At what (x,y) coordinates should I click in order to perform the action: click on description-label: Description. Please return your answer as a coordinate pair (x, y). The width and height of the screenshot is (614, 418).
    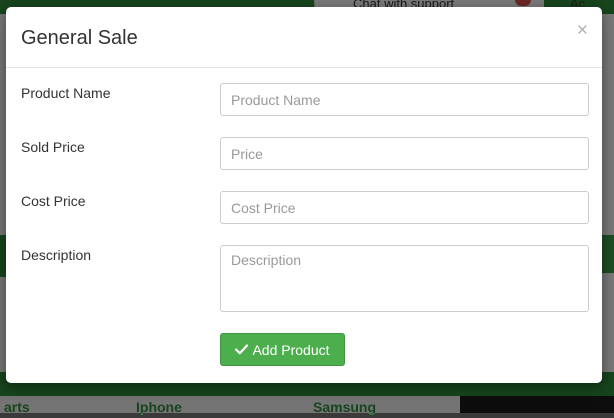
    Looking at the image, I should click on (56, 255).